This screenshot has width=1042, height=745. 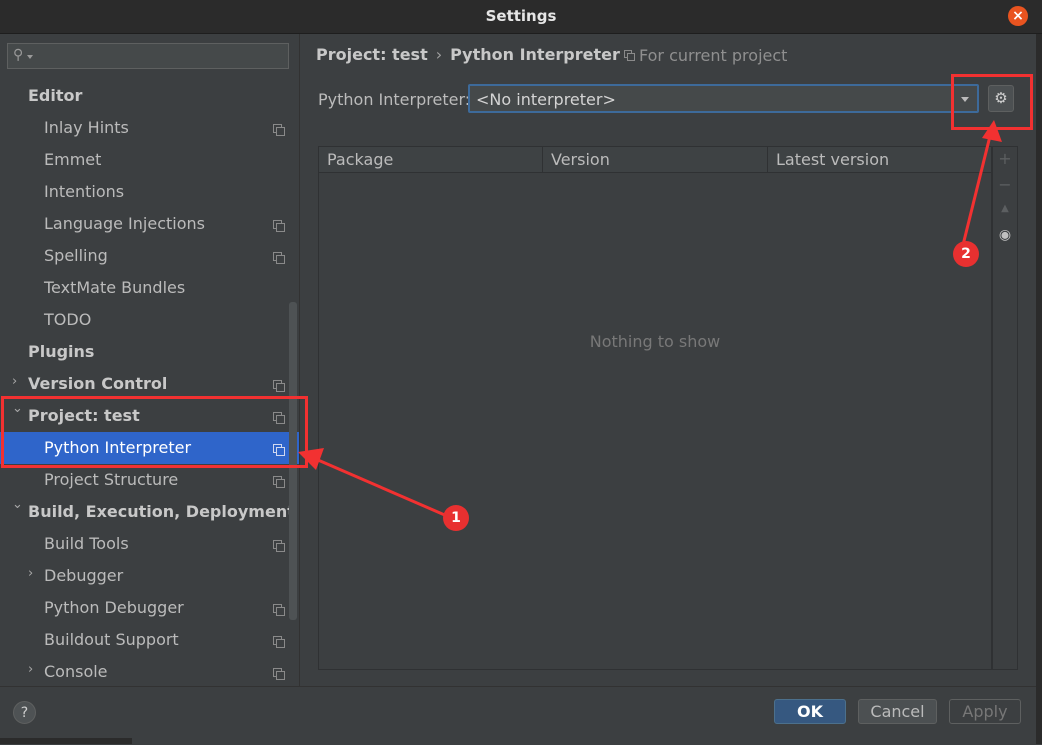 I want to click on sidebar-item-label: Version Control, so click(x=98, y=383).